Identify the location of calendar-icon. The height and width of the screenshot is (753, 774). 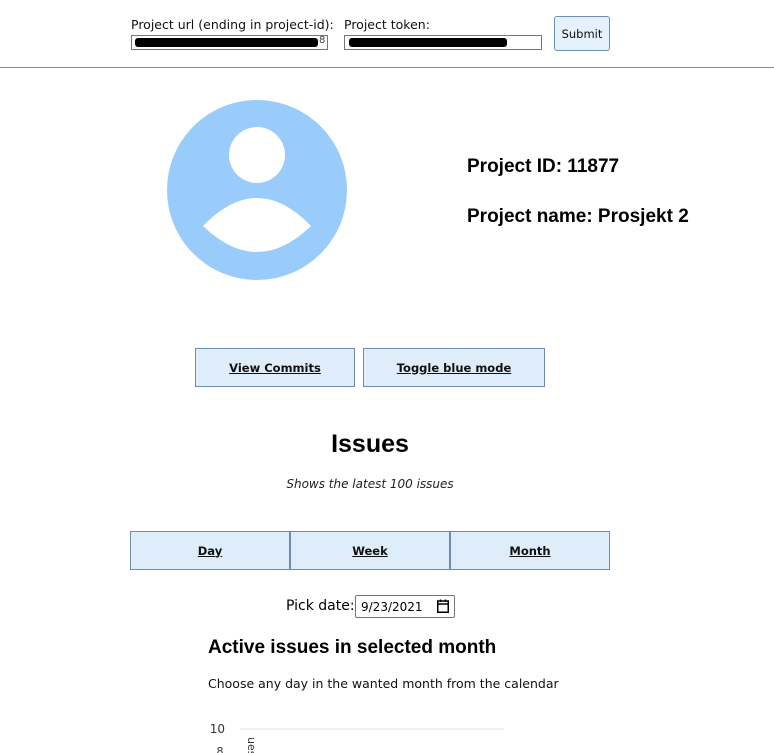
(443, 606).